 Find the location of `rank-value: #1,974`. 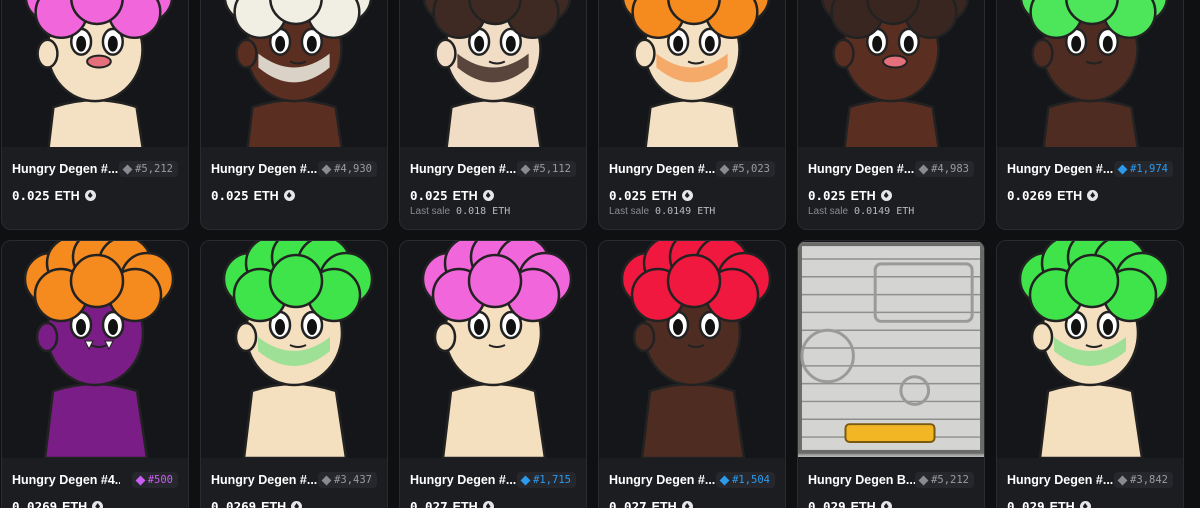

rank-value: #1,974 is located at coordinates (1149, 169).